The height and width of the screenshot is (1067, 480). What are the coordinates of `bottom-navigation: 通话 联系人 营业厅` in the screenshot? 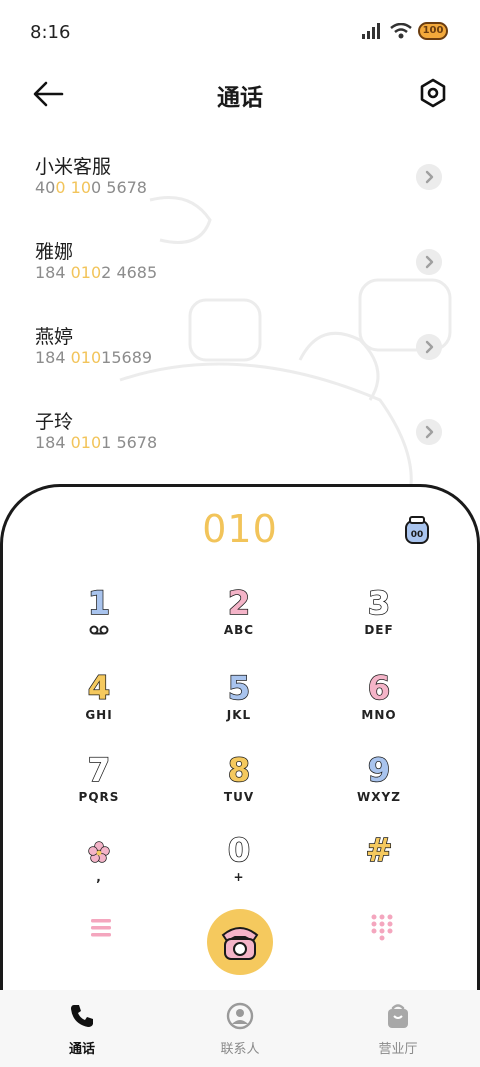 It's located at (240, 1028).